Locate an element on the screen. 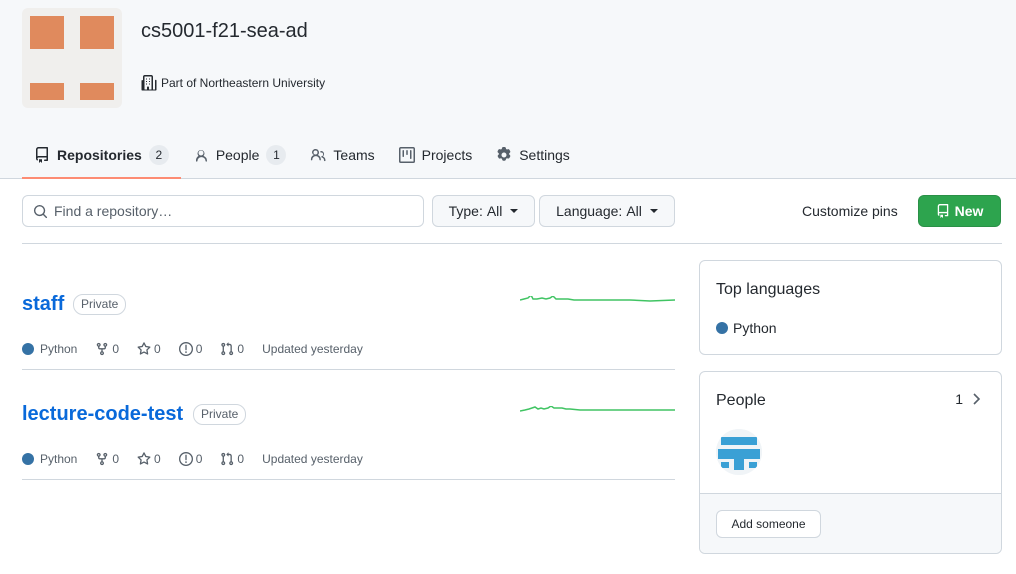 The image size is (1016, 574). customize-pins-button: Customize pins is located at coordinates (850, 211).